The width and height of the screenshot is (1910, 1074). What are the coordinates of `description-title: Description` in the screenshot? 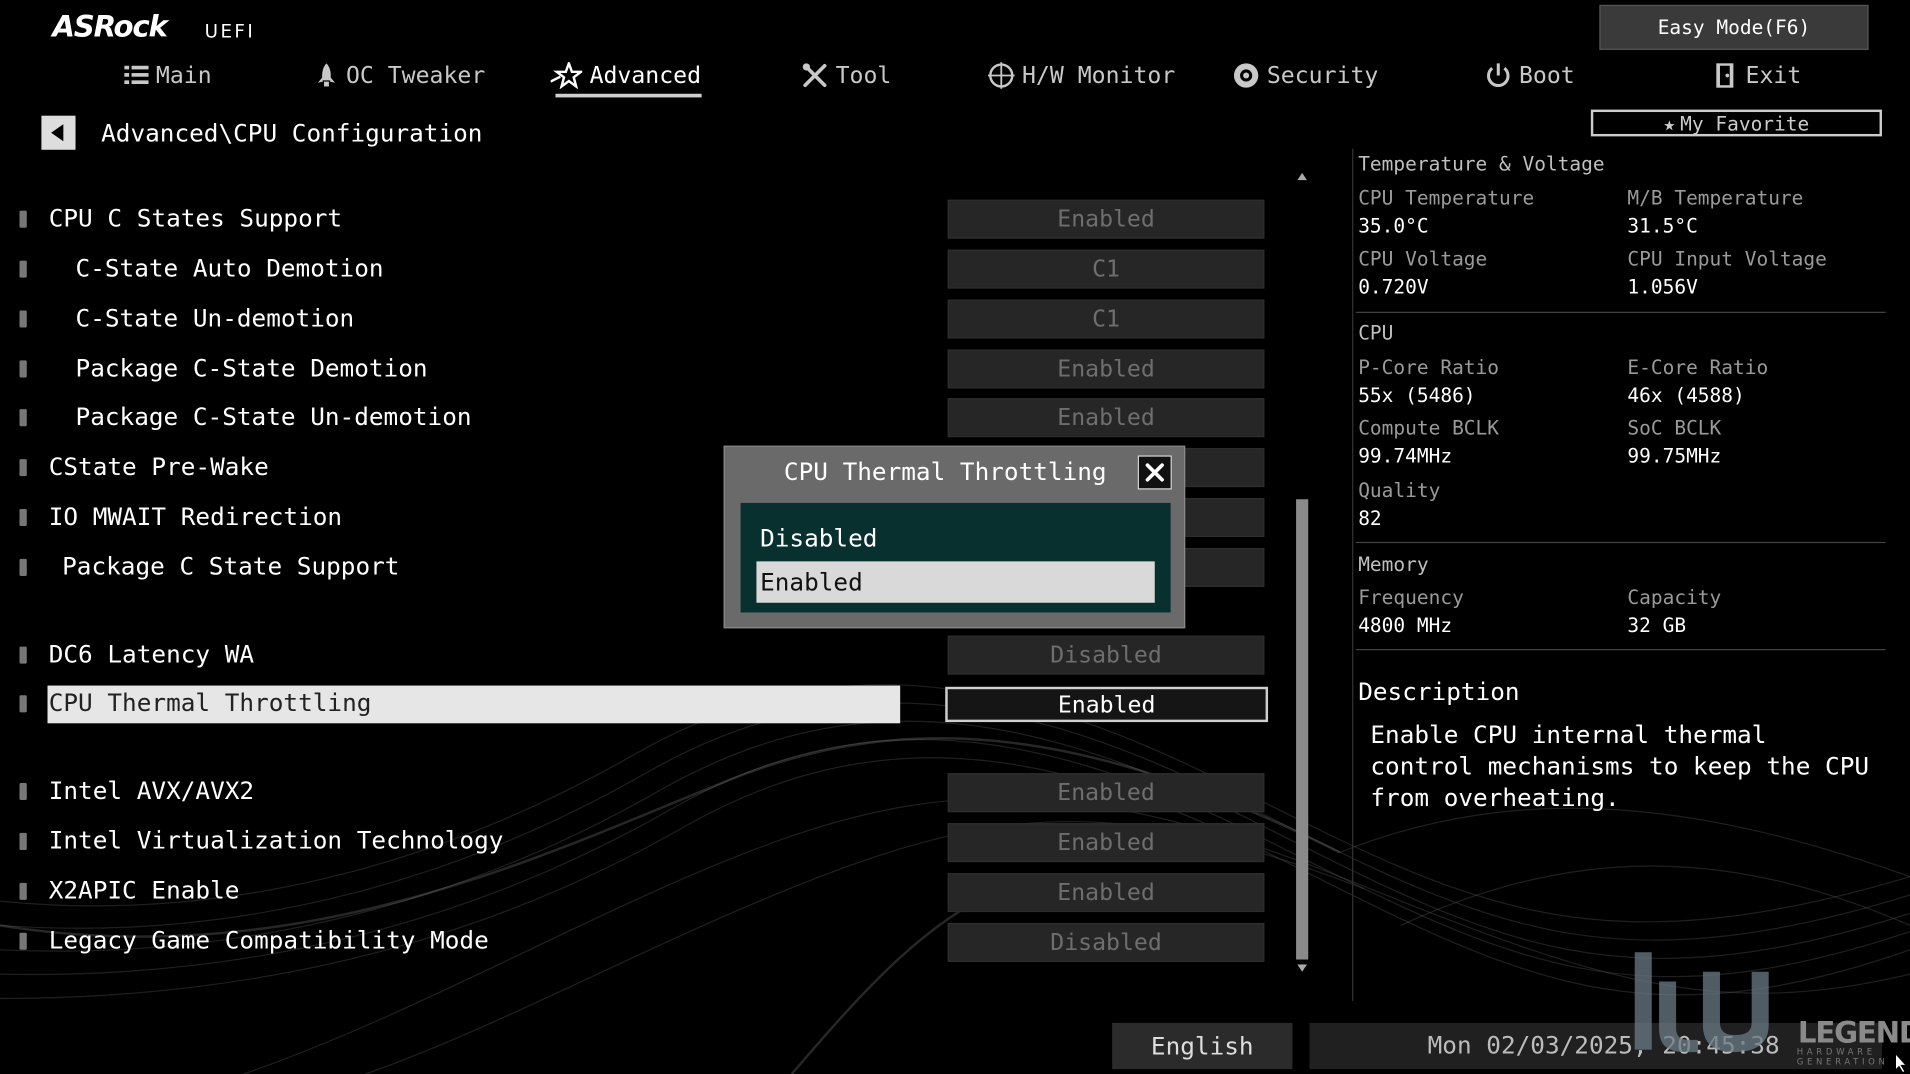 It's located at (1439, 692).